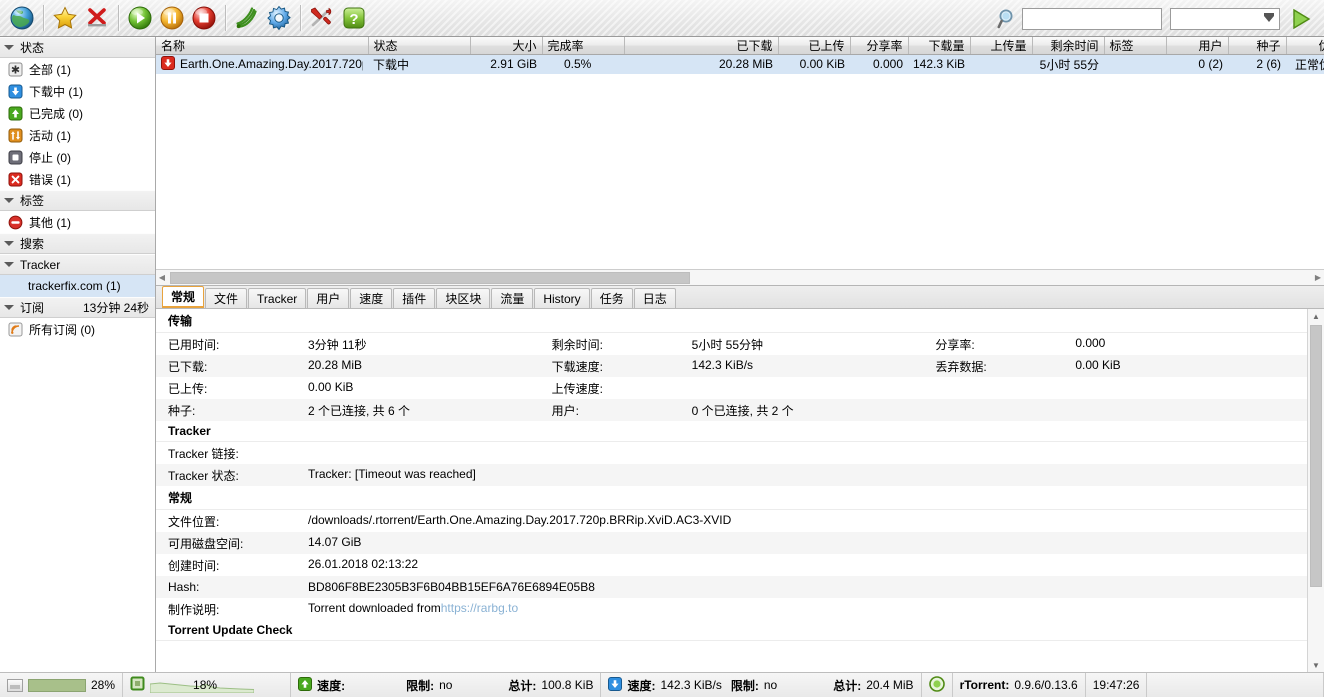 This screenshot has width=1324, height=697. What do you see at coordinates (77, 286) in the screenshot?
I see `sidebar-item-trackerfix: trackerfix.com (1)` at bounding box center [77, 286].